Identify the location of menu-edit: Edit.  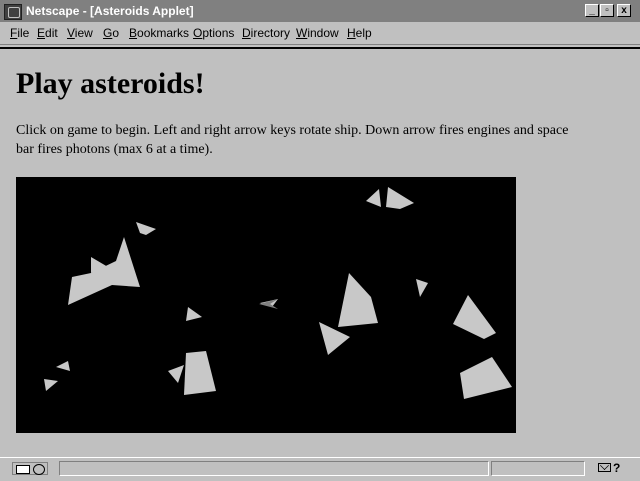
(47, 33).